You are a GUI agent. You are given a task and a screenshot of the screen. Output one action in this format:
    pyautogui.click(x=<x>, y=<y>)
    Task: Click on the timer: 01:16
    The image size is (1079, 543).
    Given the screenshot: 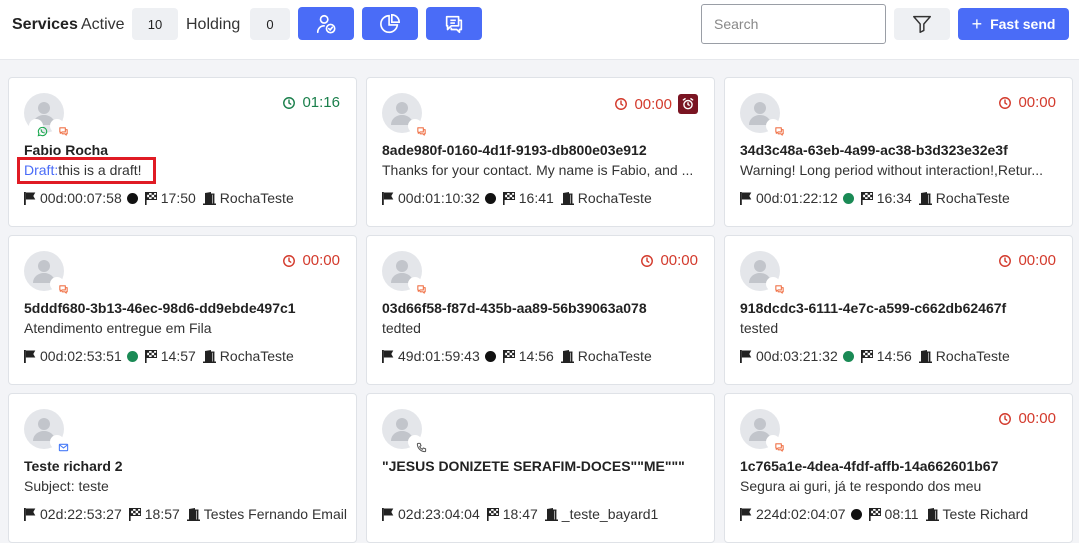 What is the action you would take?
    pyautogui.click(x=311, y=102)
    